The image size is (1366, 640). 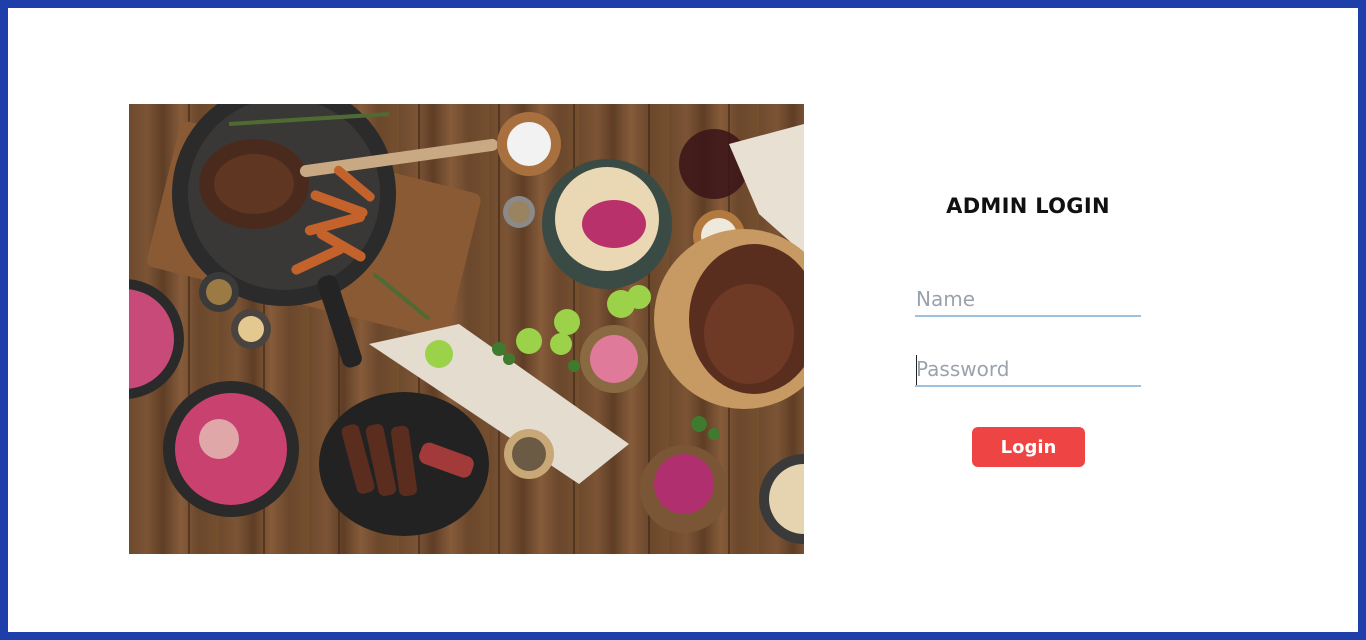 I want to click on password-input, so click(x=1028, y=371).